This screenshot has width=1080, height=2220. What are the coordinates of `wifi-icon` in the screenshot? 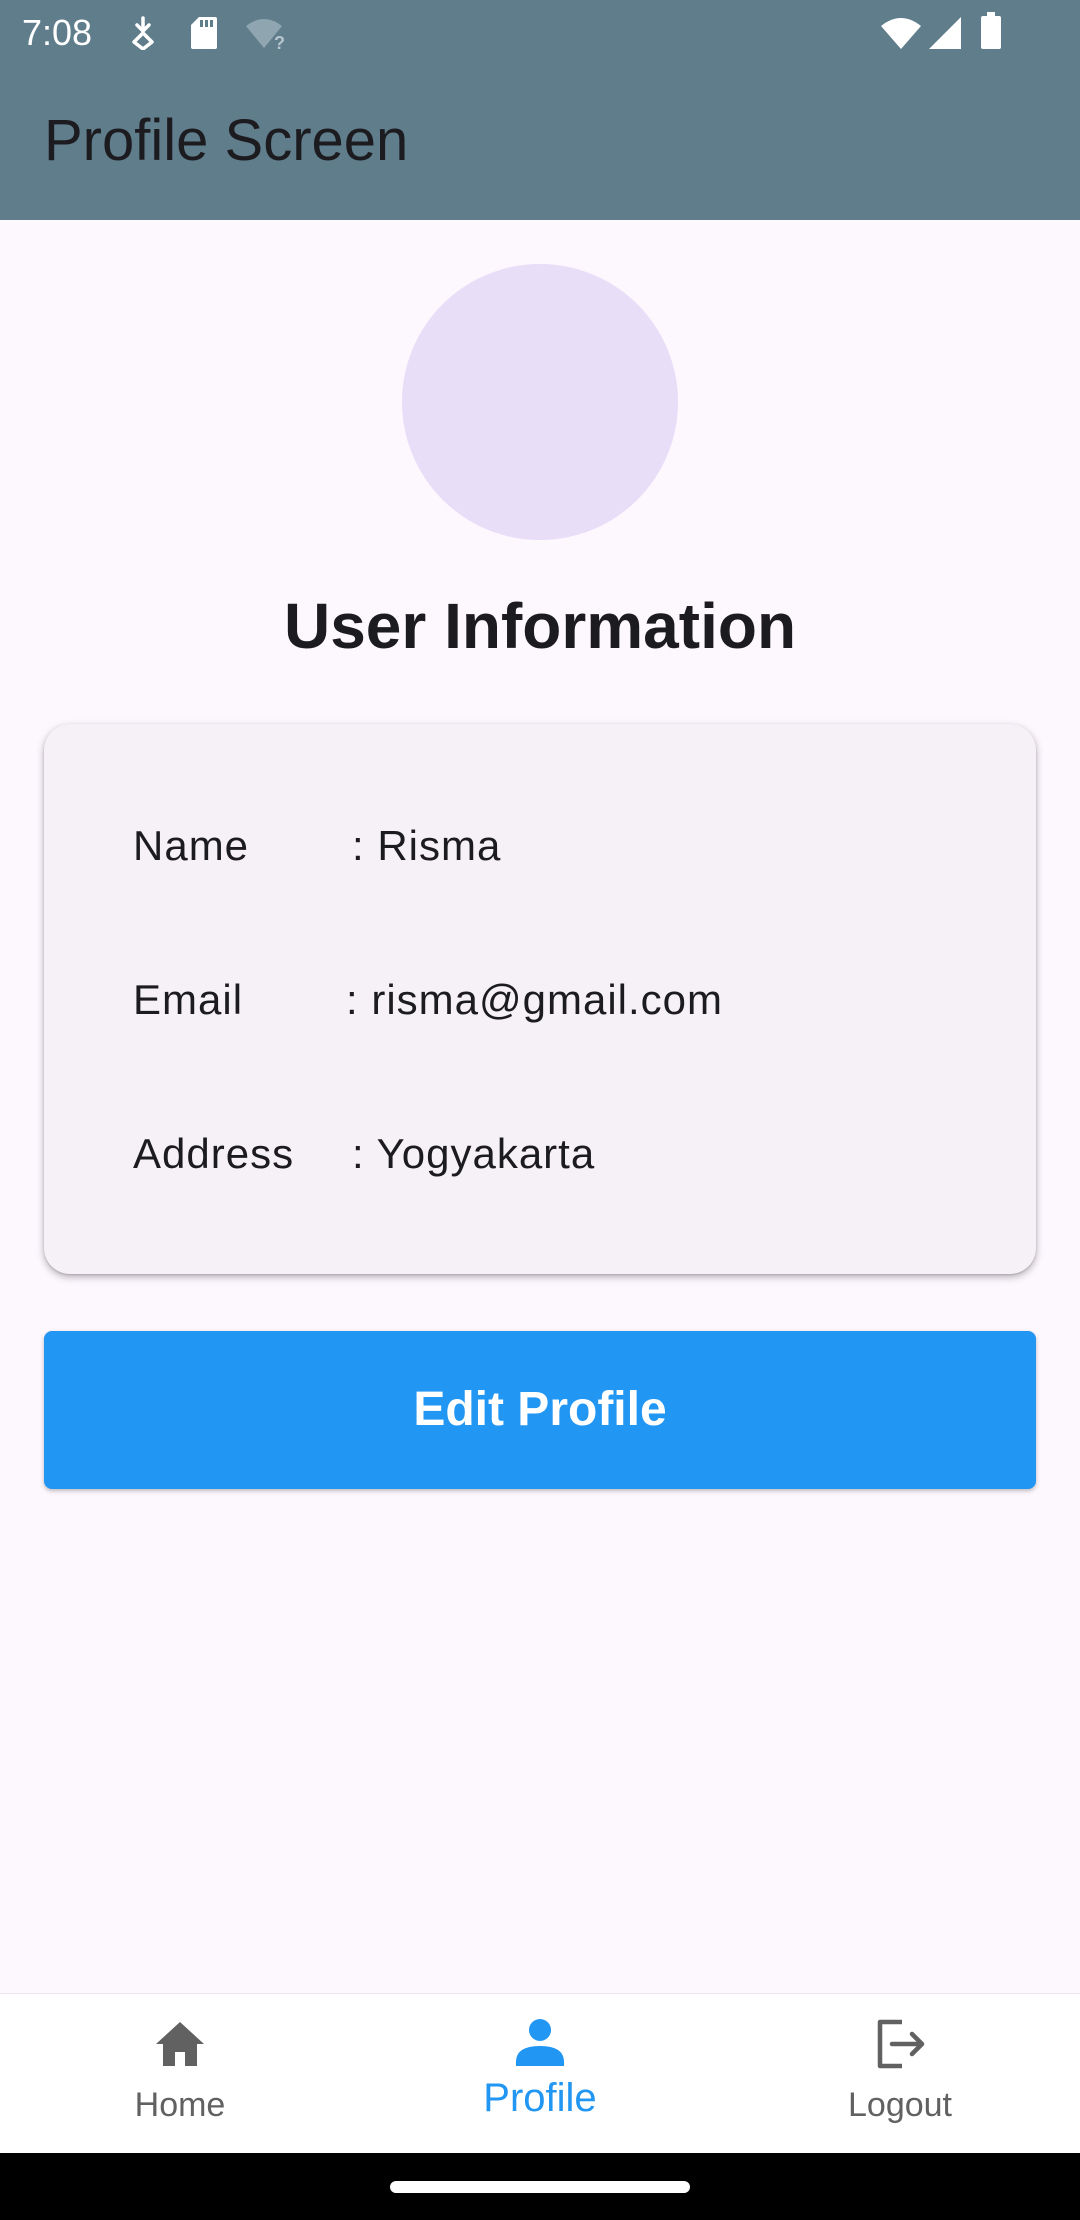 It's located at (901, 35).